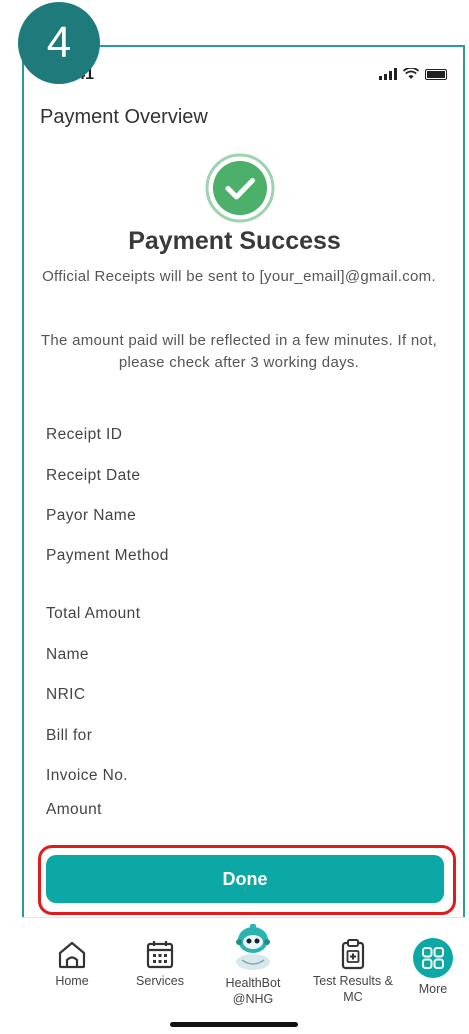 This screenshot has height=1034, width=469. What do you see at coordinates (93, 475) in the screenshot?
I see `field-receipt-date: Receipt Date` at bounding box center [93, 475].